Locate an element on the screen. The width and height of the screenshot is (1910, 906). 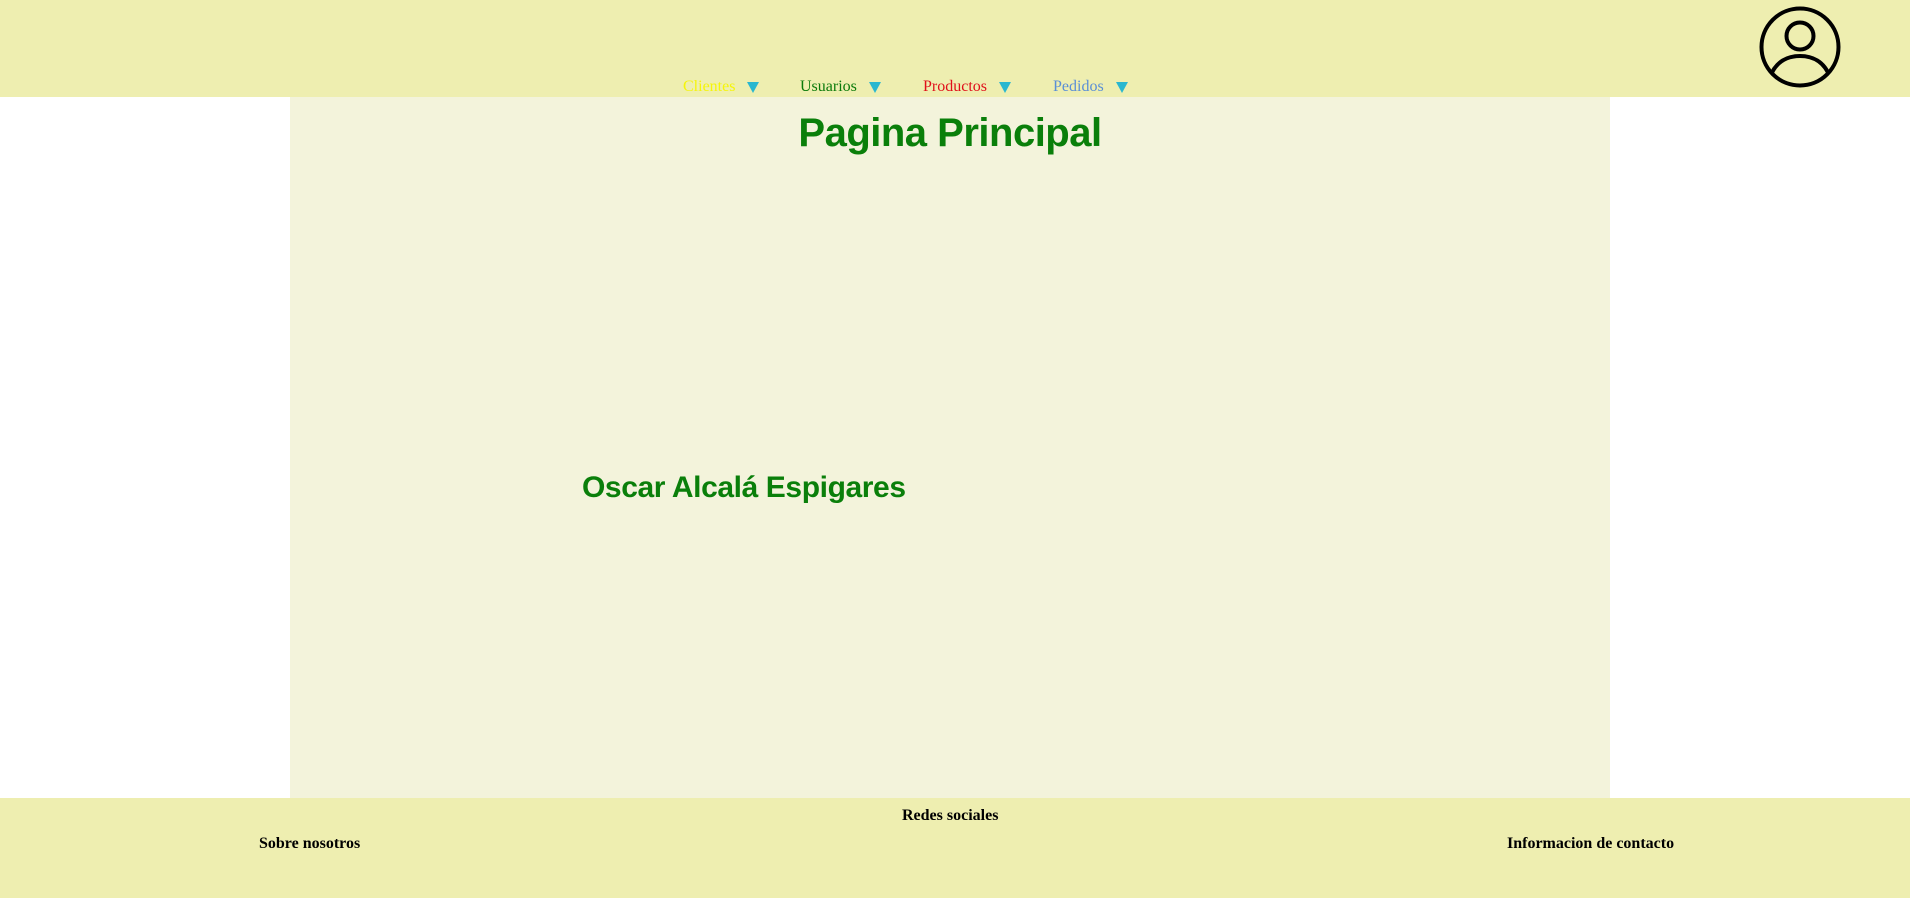
user-circle-icon is located at coordinates (1800, 47).